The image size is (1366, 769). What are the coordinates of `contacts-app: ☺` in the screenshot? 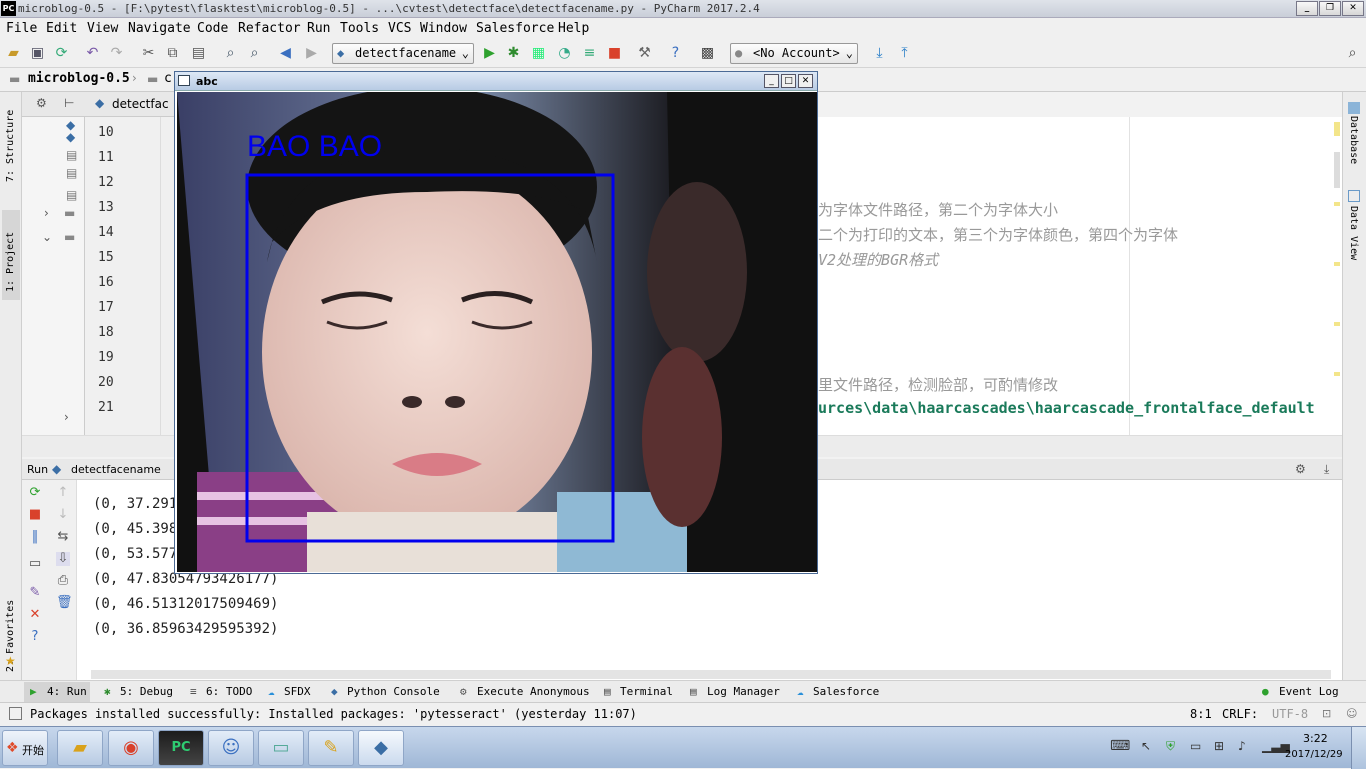 It's located at (231, 748).